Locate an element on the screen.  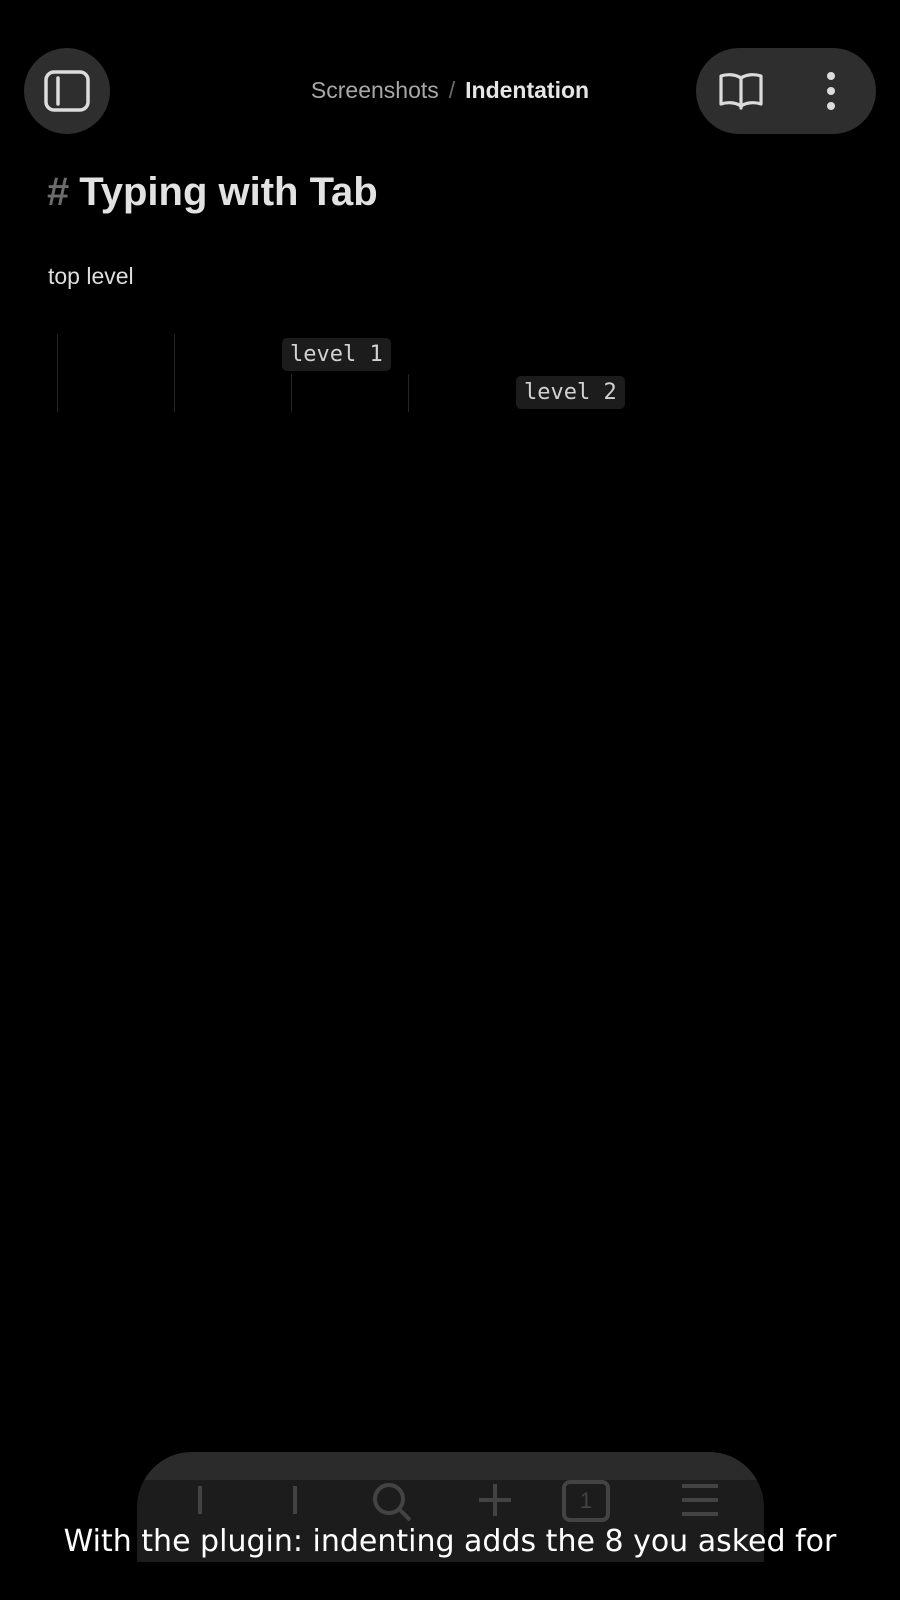
plus-icon is located at coordinates (495, 1500).